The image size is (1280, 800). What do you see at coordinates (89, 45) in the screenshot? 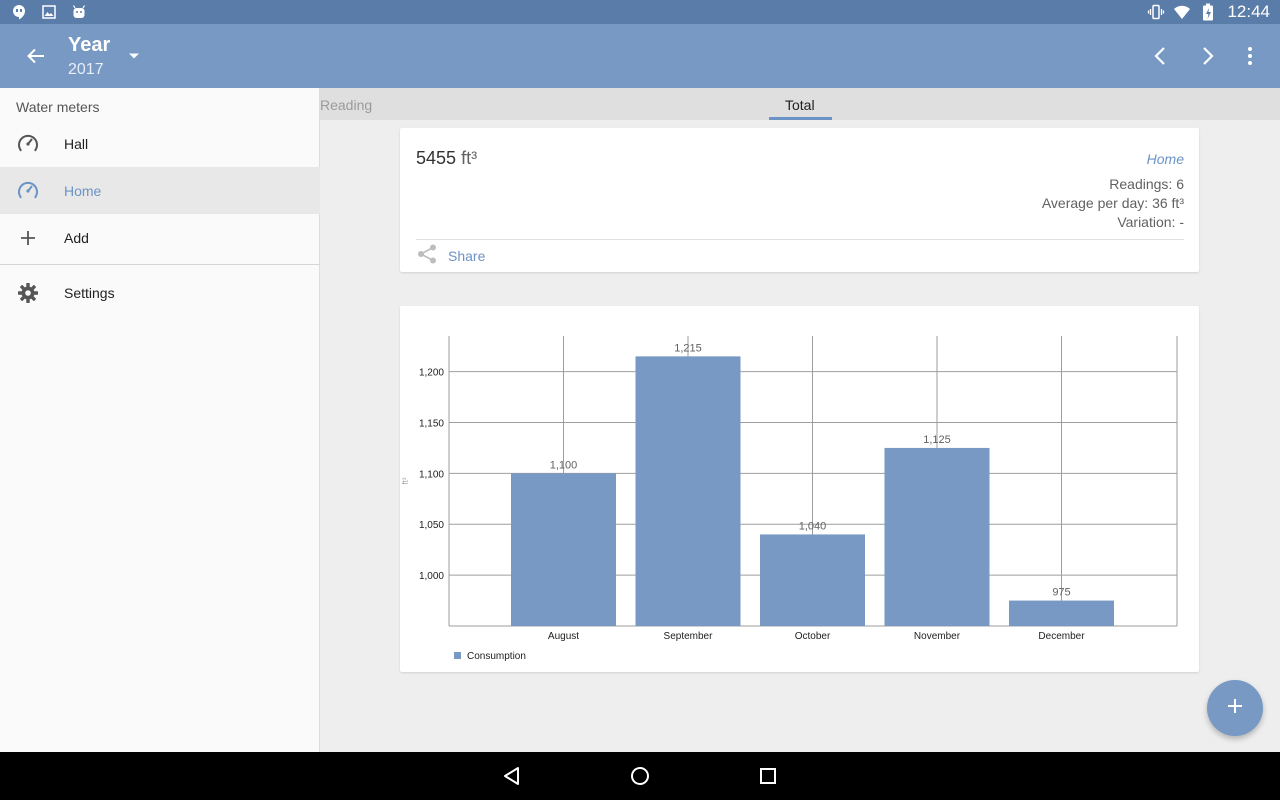
I see `page-title: Year` at bounding box center [89, 45].